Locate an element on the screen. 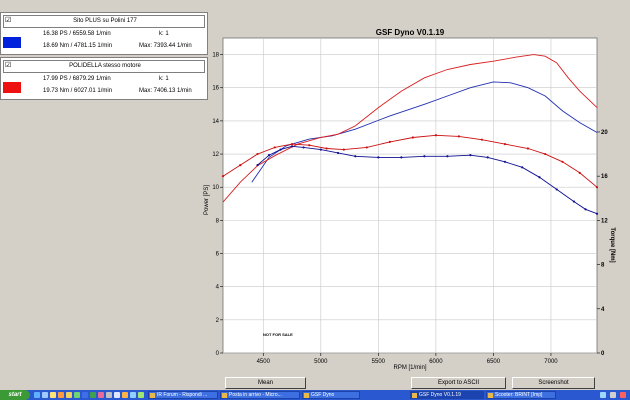 This screenshot has height=400, width=630. y2-tick-label-3: 12 is located at coordinates (604, 221).